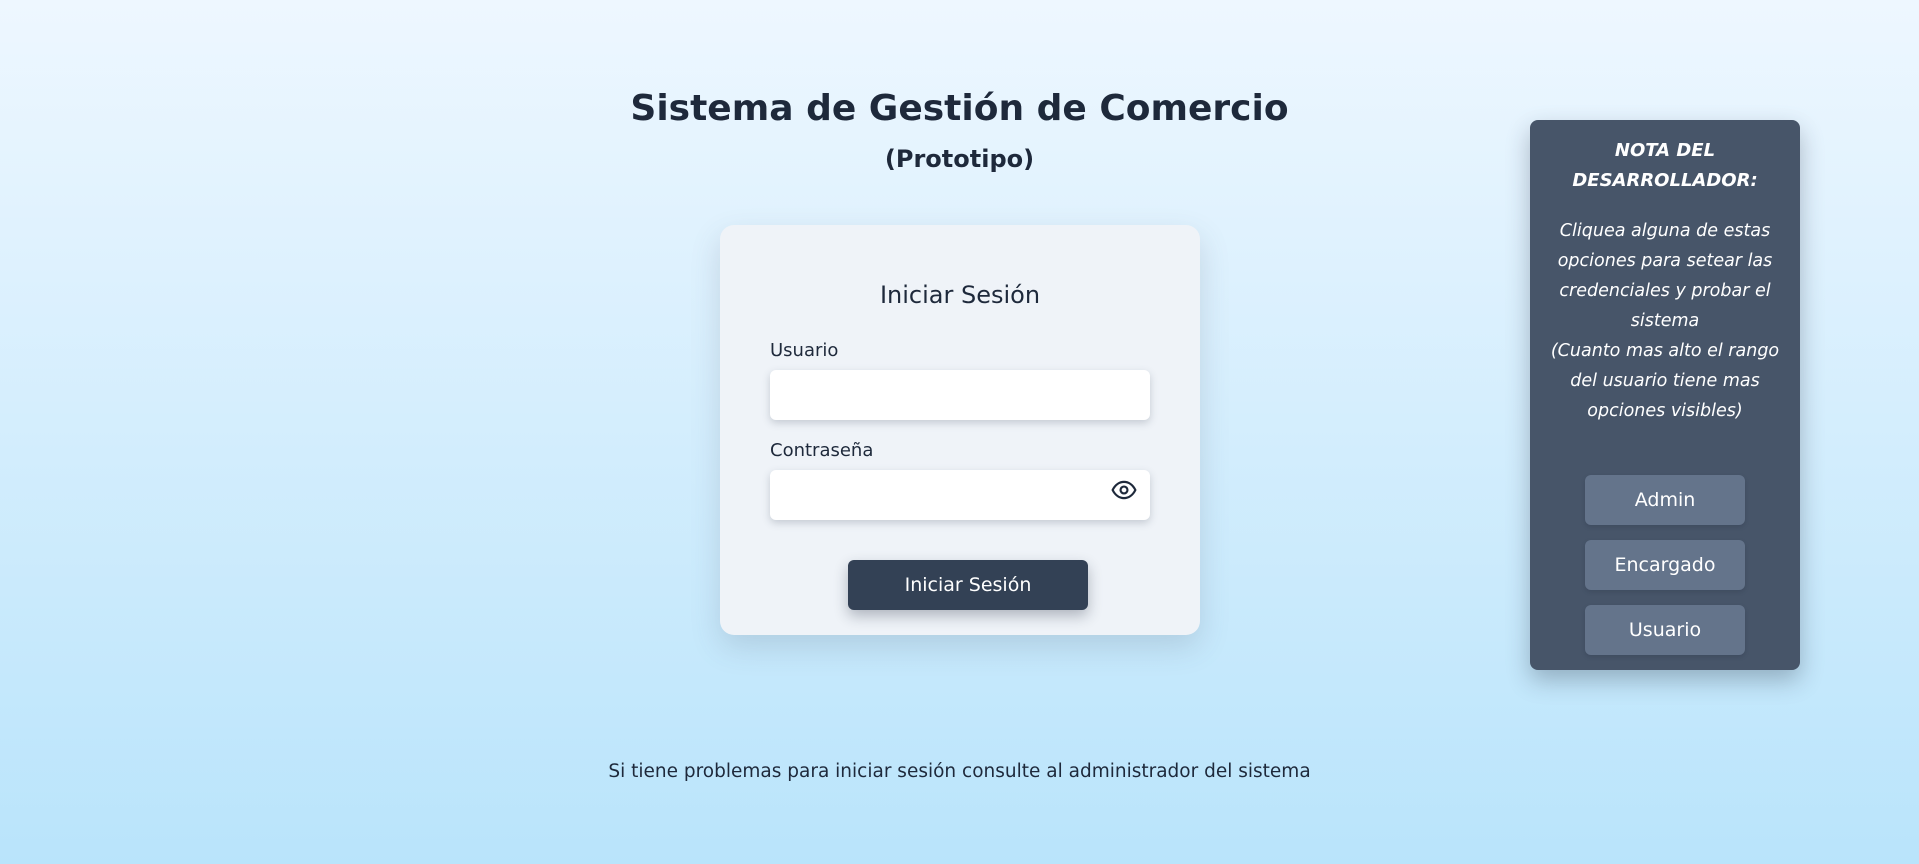 Image resolution: width=1919 pixels, height=864 pixels. Describe the element at coordinates (960, 395) in the screenshot. I see `username-input` at that location.